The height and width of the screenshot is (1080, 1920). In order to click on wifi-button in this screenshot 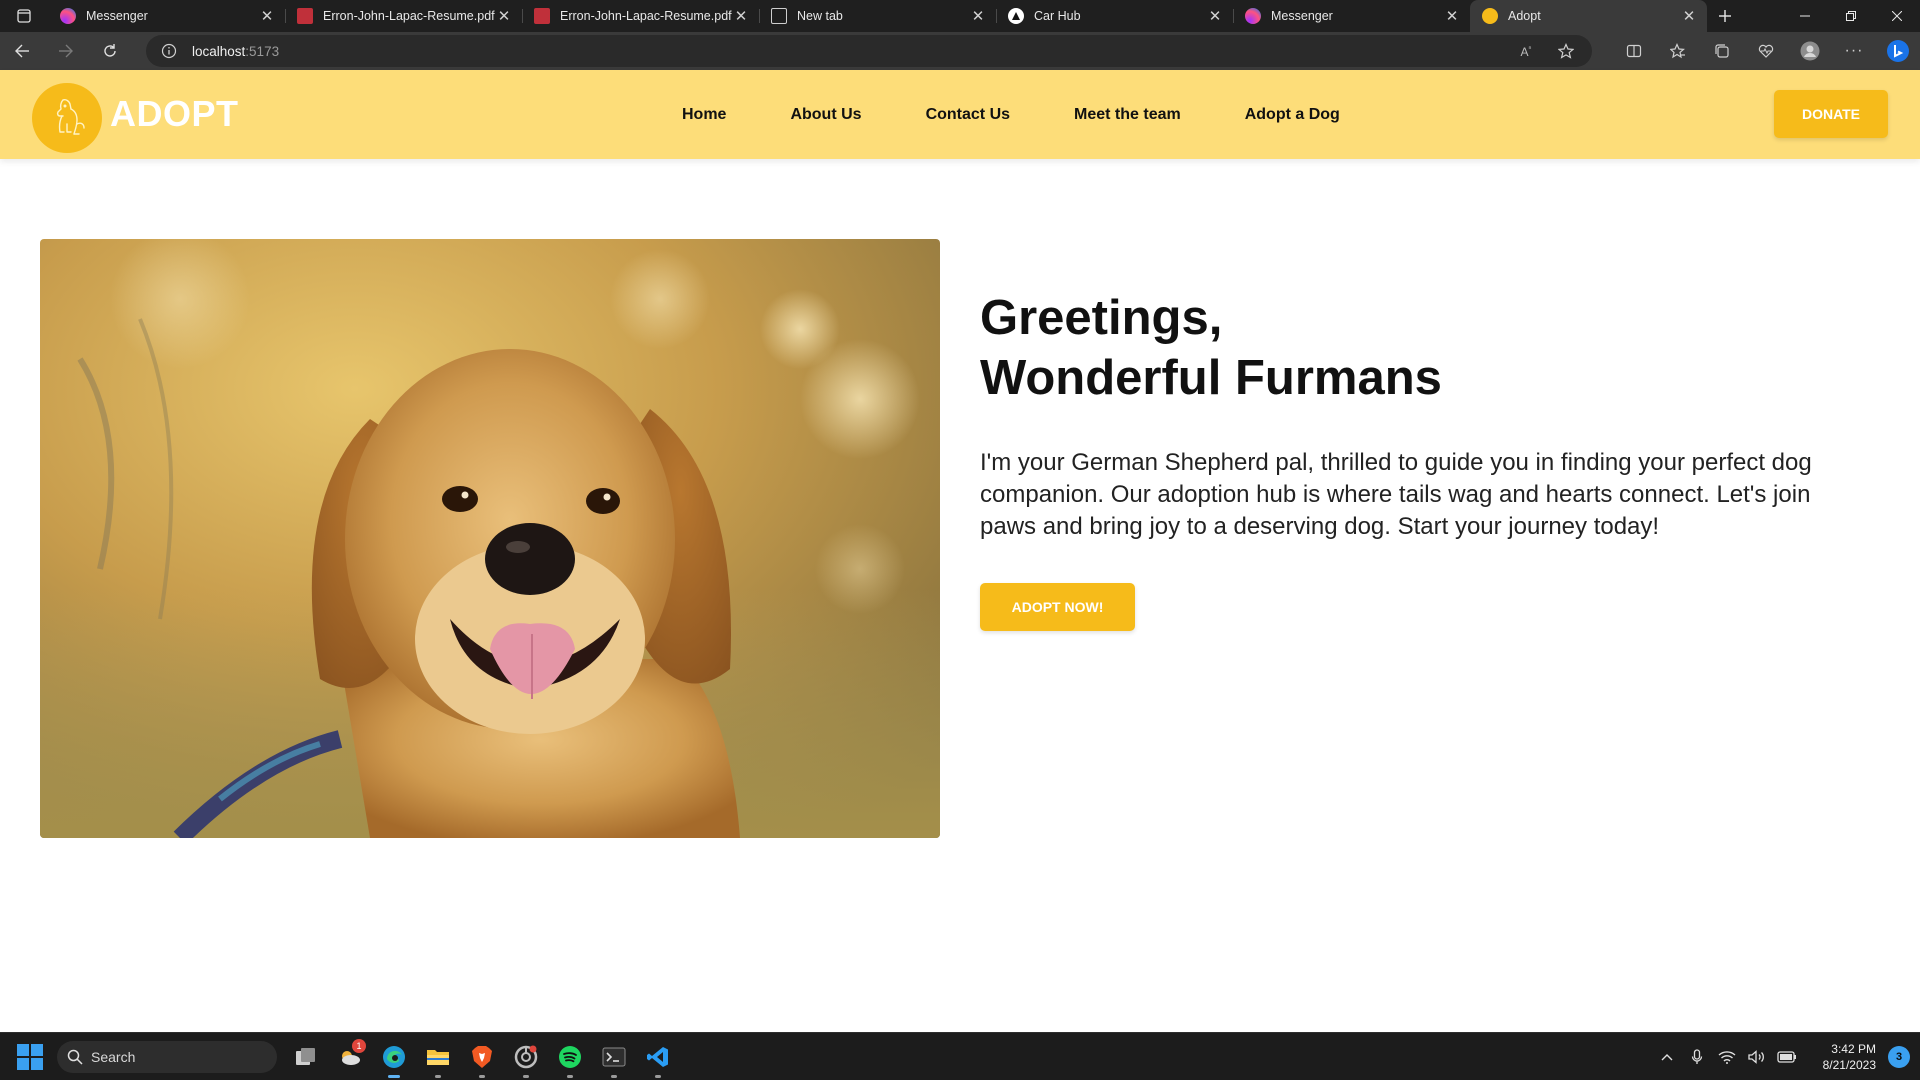, I will do `click(1727, 1056)`.